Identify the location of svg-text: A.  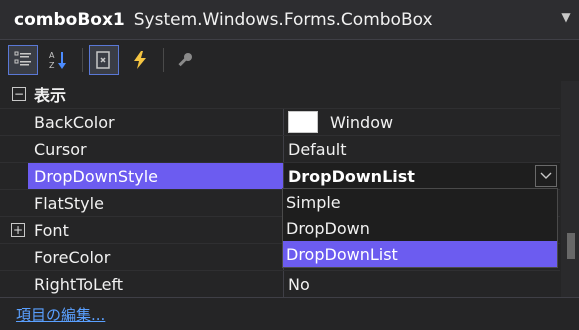
(52, 55).